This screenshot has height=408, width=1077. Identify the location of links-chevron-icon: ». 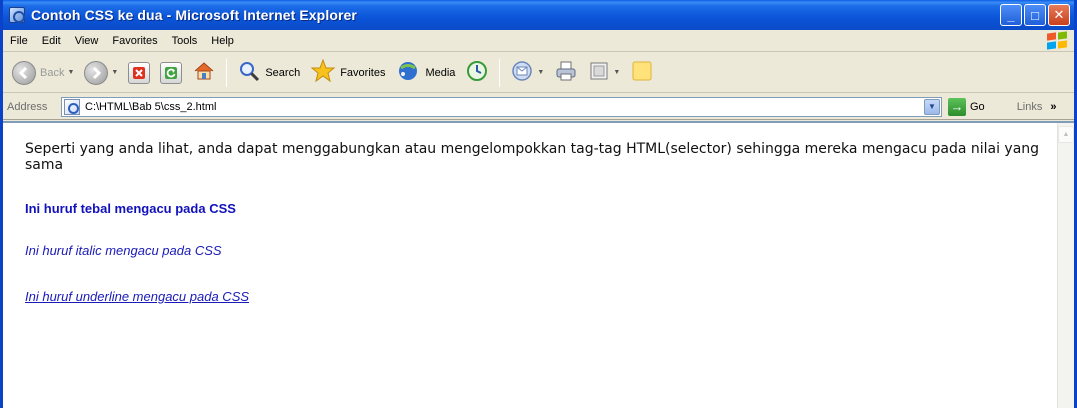
(1053, 107).